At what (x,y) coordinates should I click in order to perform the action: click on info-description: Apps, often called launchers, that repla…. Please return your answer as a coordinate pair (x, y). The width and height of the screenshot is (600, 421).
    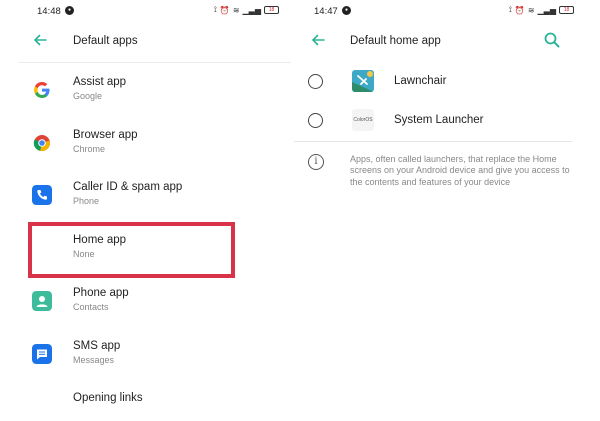
    Looking at the image, I should click on (460, 170).